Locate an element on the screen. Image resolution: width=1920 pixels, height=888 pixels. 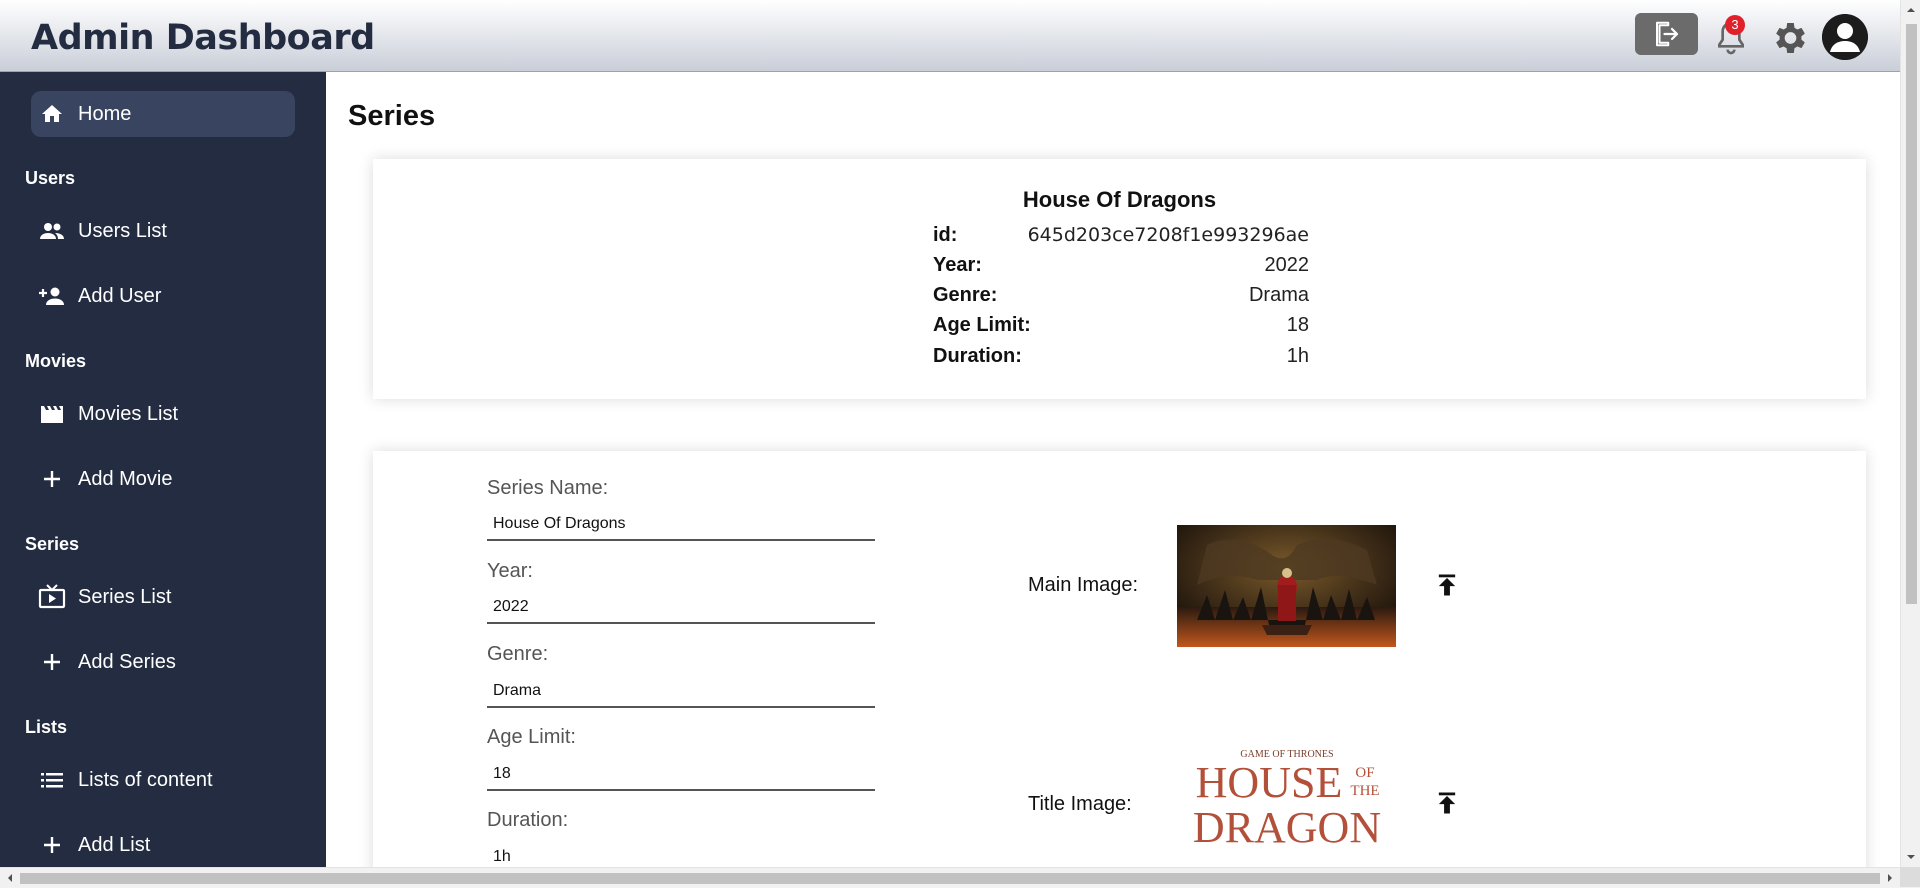
scroll-down-arrow-icon is located at coordinates (1910, 857).